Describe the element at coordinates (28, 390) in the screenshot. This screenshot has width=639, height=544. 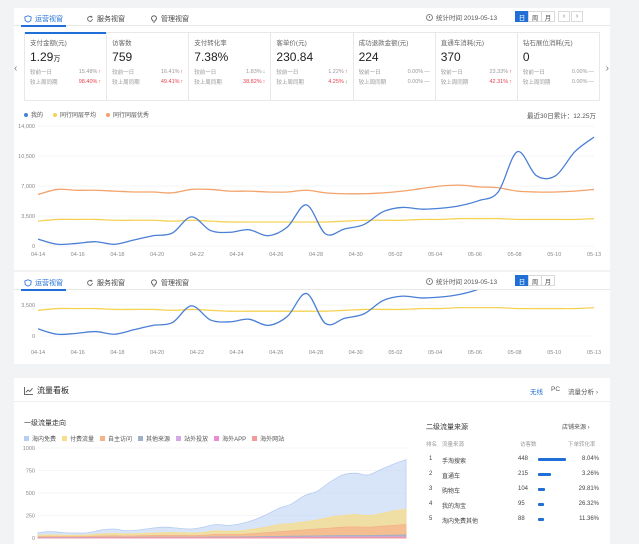
I see `line-chart-icon` at that location.